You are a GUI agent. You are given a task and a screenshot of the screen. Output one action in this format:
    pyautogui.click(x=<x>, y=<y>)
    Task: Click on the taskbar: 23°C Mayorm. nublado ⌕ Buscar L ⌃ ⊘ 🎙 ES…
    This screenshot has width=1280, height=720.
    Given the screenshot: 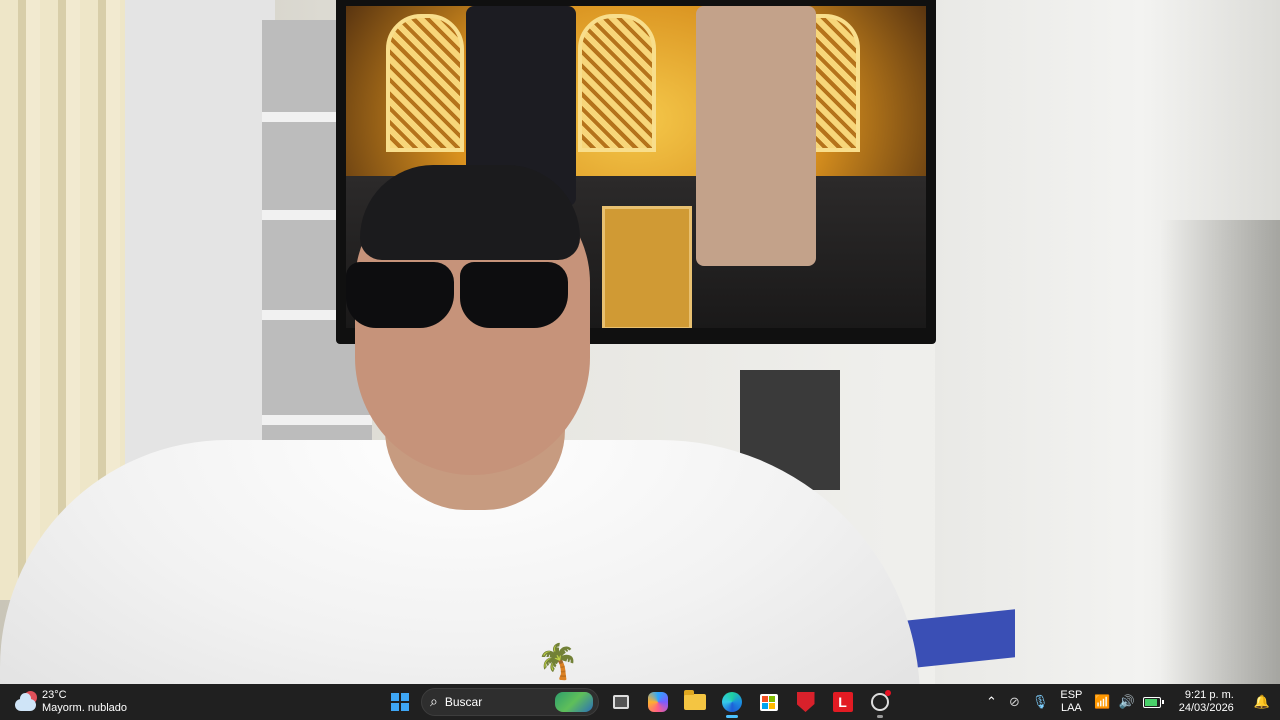 What is the action you would take?
    pyautogui.click(x=640, y=702)
    